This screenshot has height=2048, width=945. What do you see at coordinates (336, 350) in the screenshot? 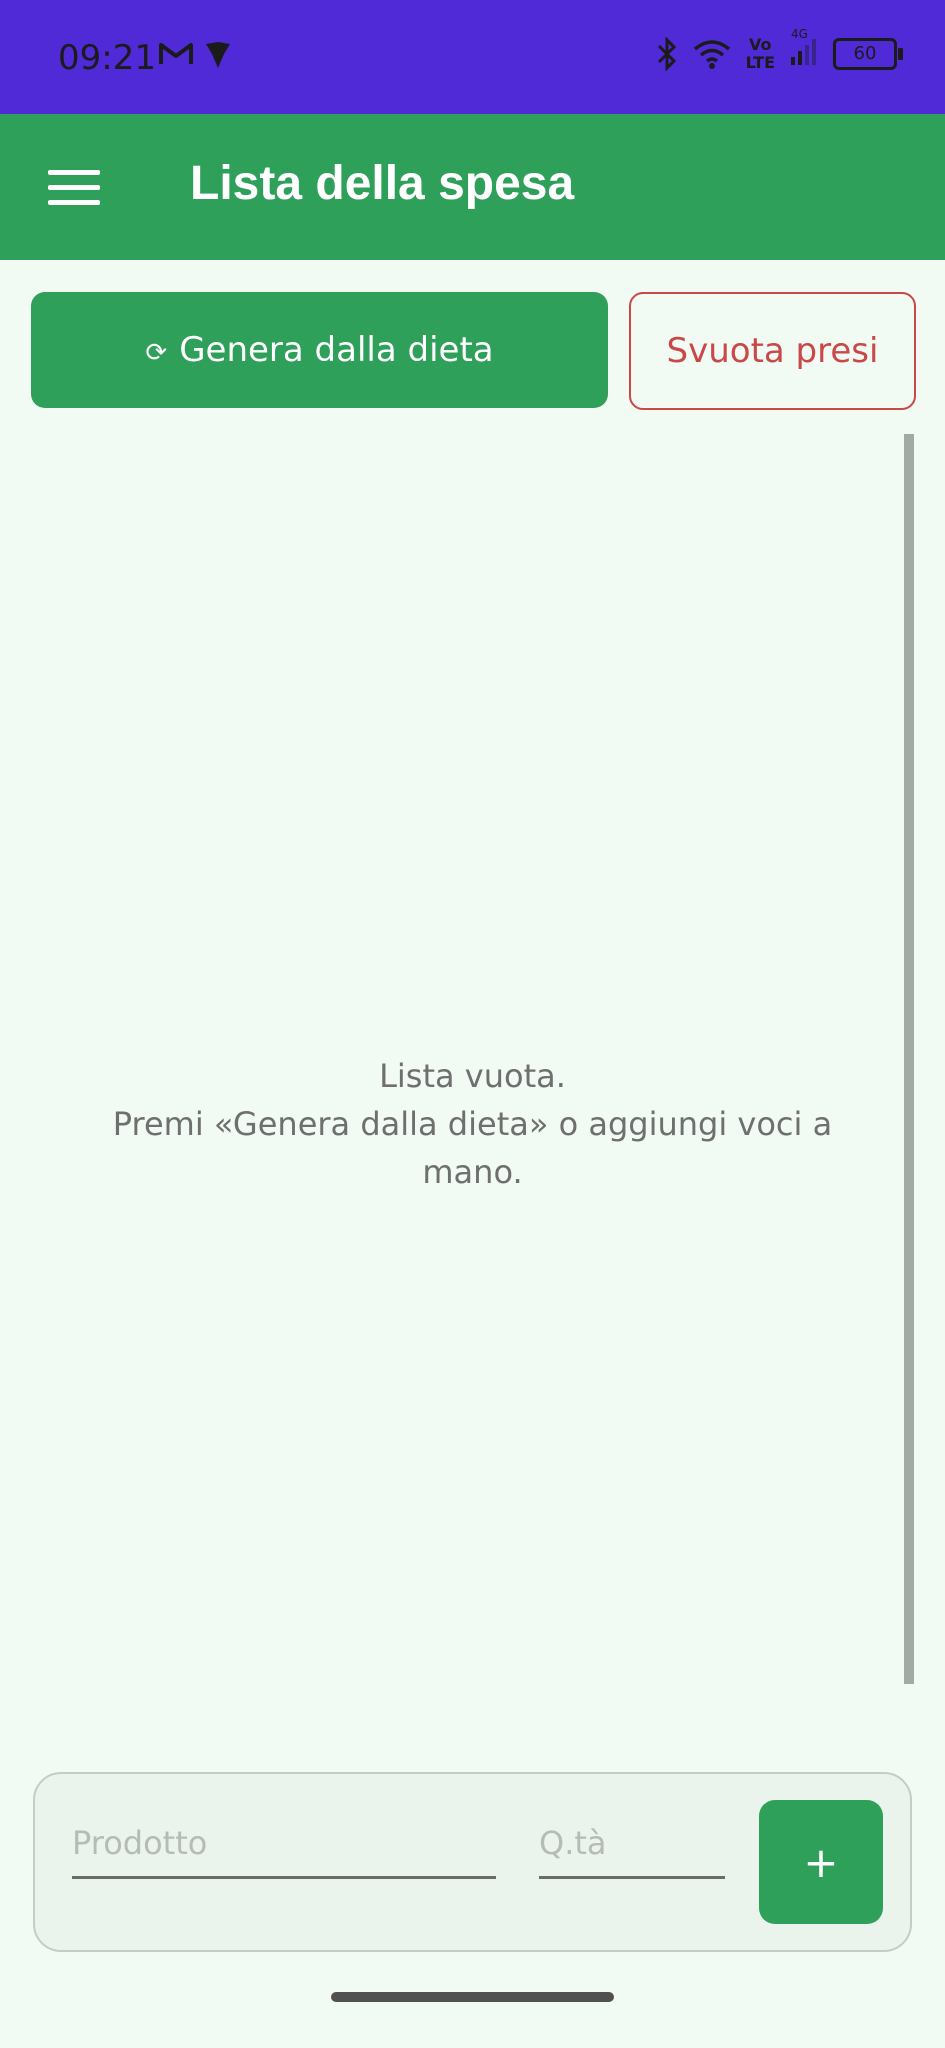
I see `generate-button-label: Genera dalla dieta` at bounding box center [336, 350].